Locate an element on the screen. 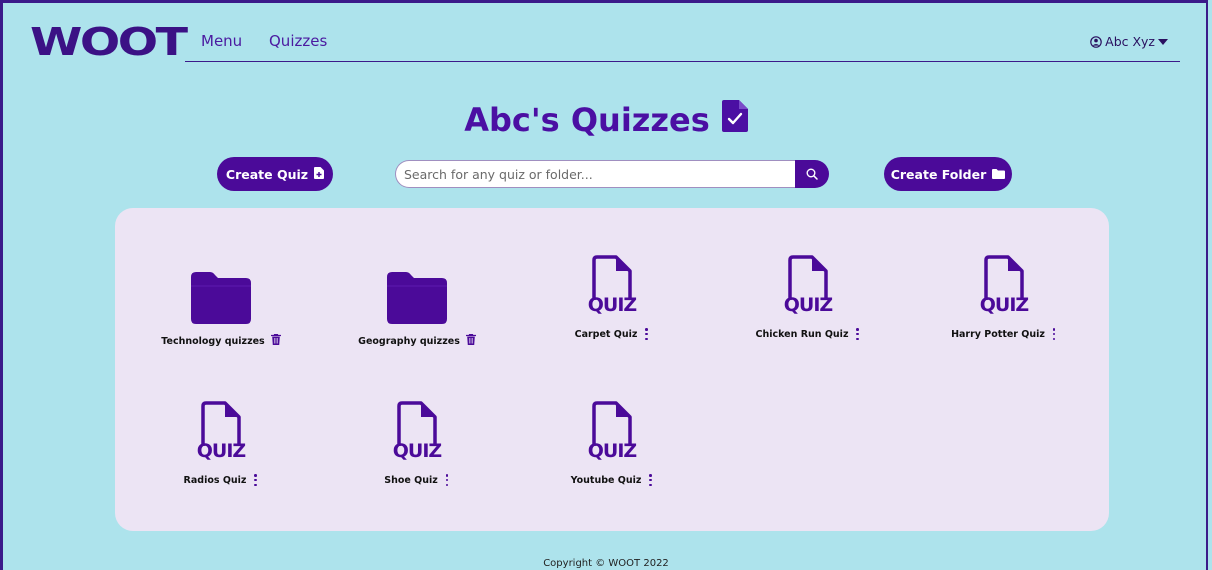 This screenshot has width=1212, height=570. item-label-row: Harry Potter Quiz is located at coordinates (1004, 334).